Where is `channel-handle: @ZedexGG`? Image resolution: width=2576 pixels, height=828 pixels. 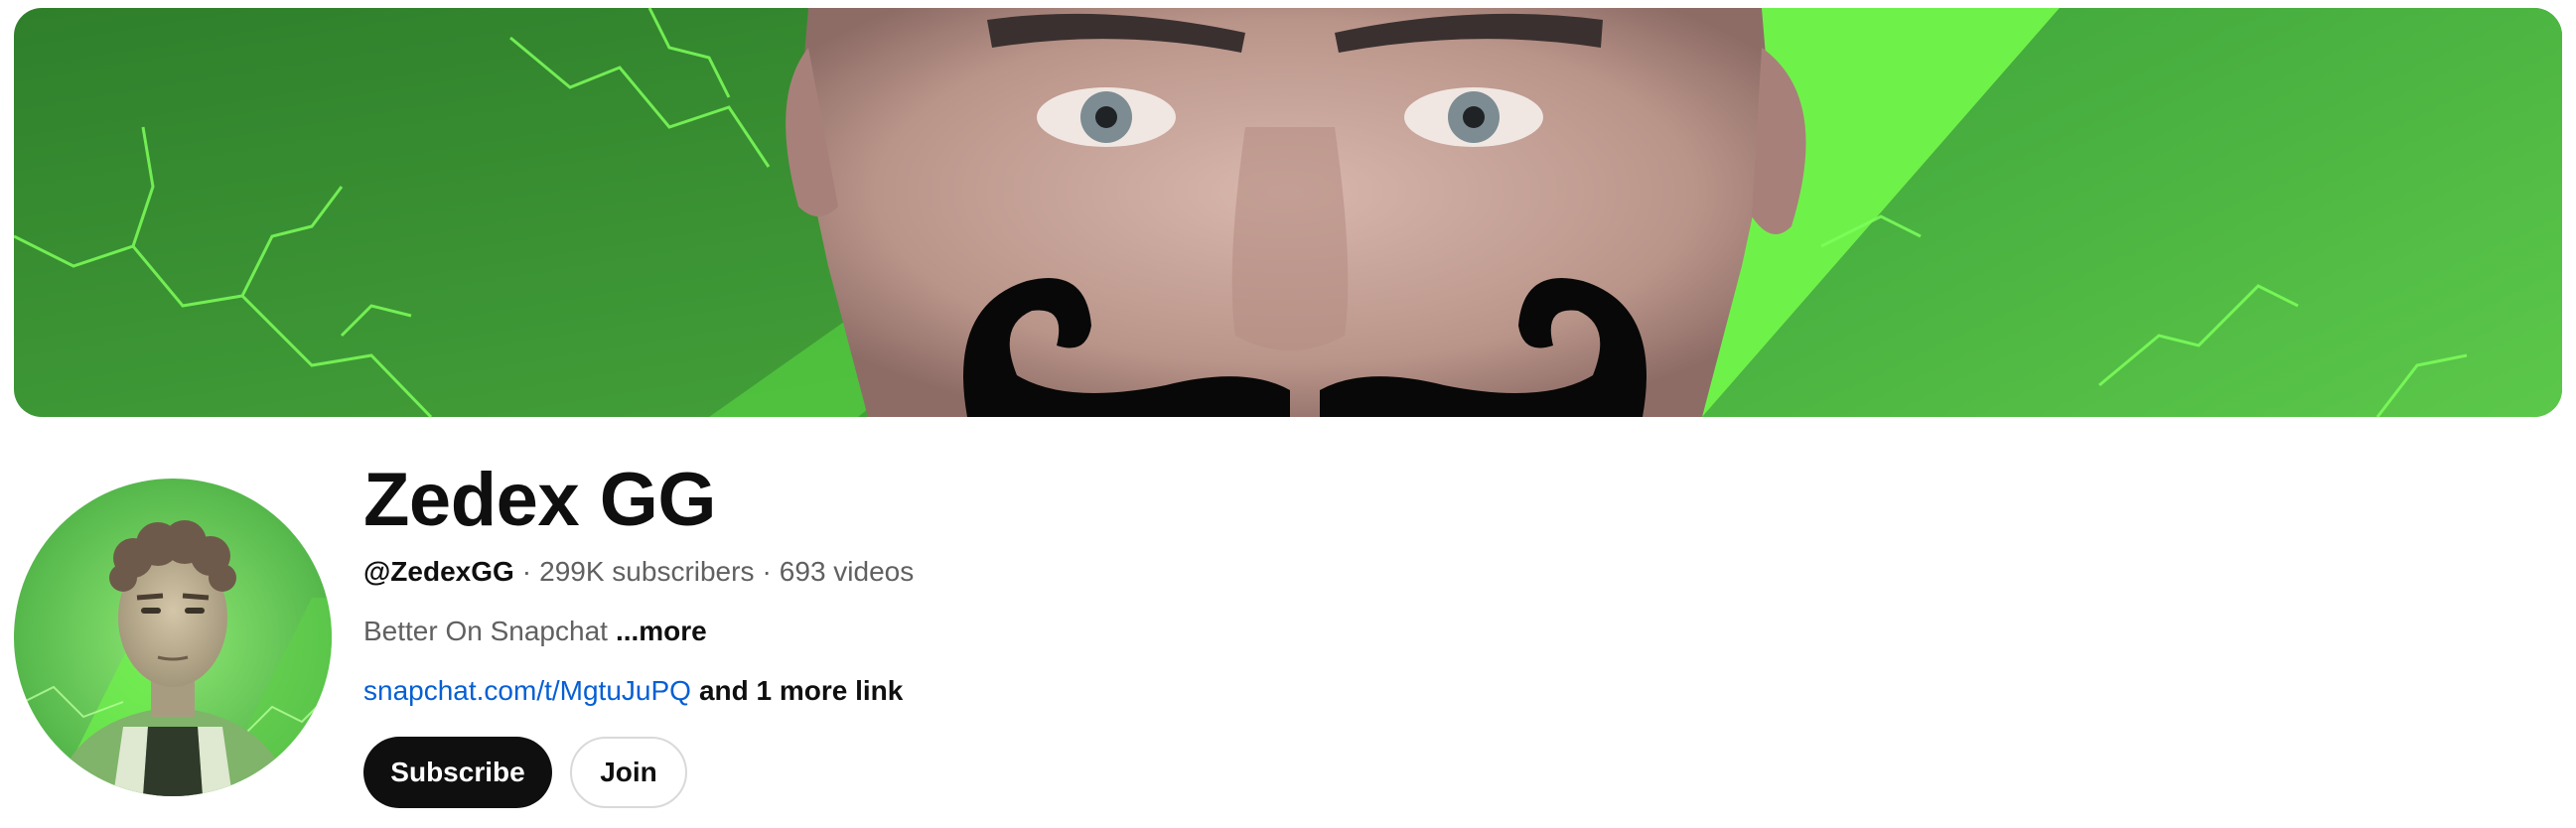
channel-handle: @ZedexGG is located at coordinates (439, 572).